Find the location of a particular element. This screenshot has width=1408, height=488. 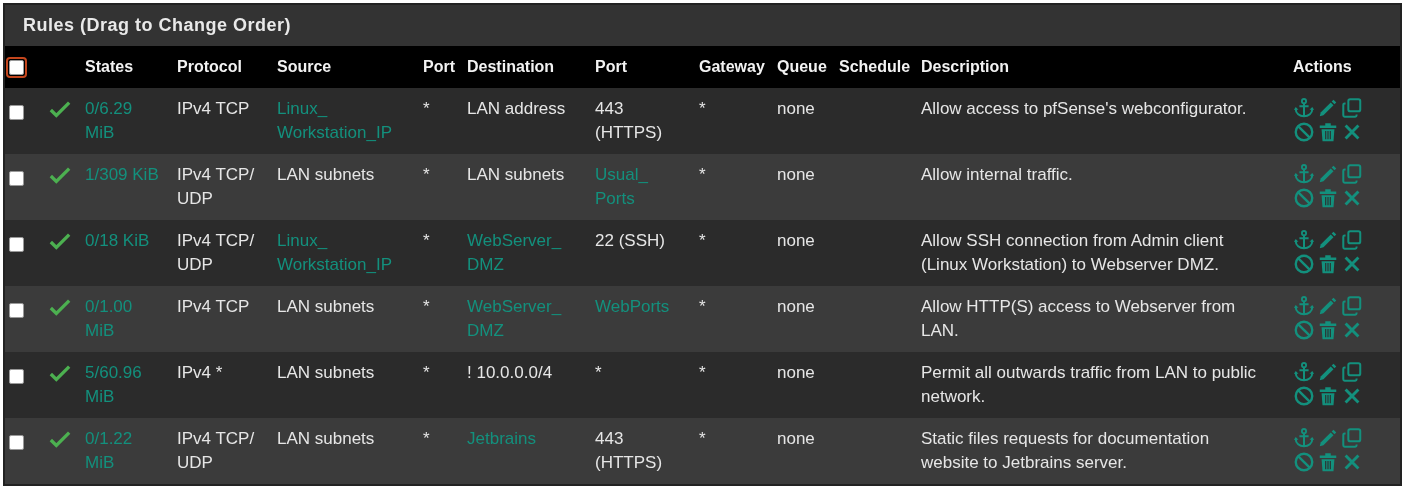

port-cell-text: 22 (SSH) is located at coordinates (630, 241).